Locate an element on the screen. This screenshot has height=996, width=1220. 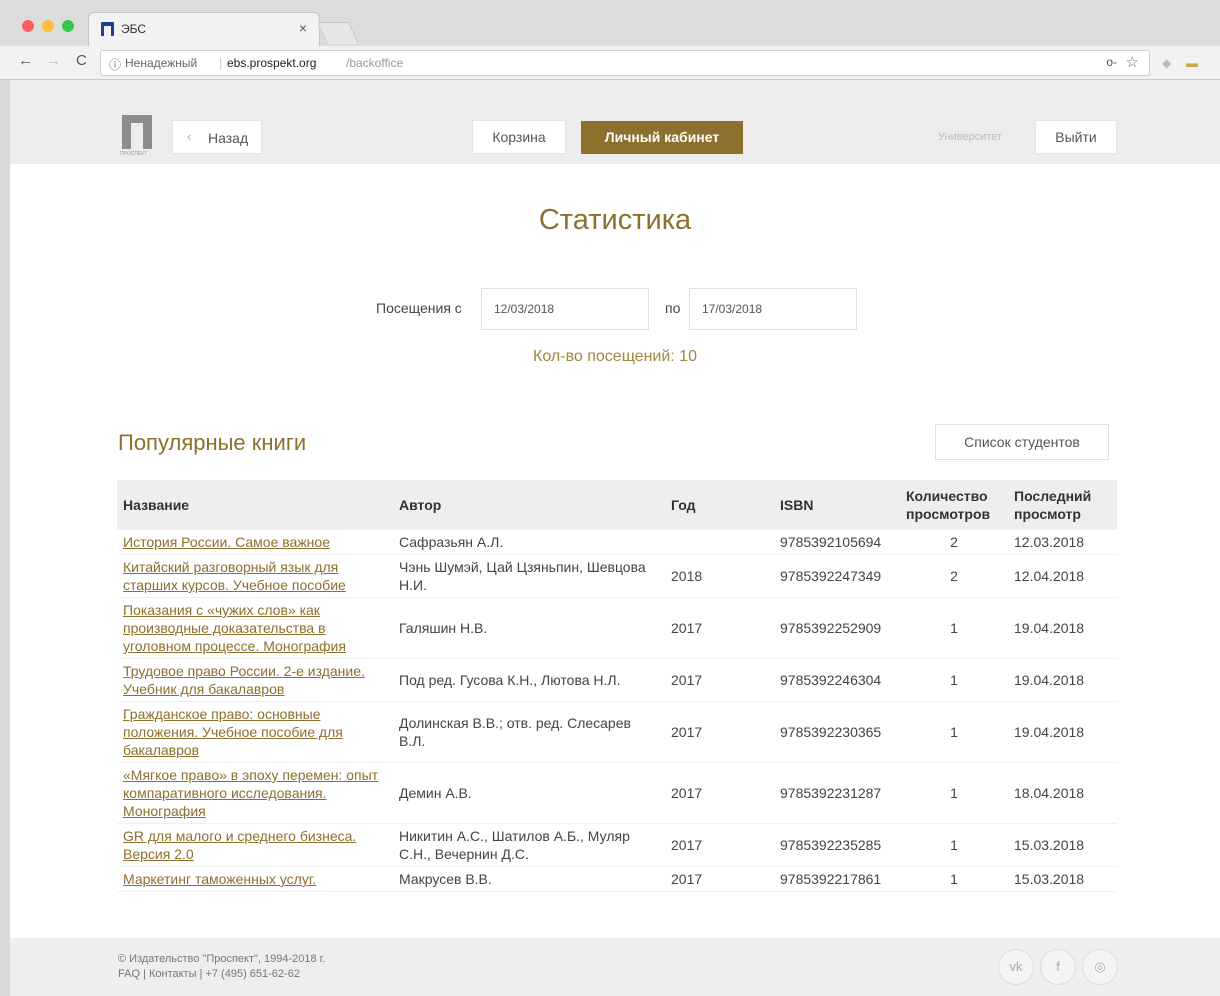
year-cell is located at coordinates (719, 542).